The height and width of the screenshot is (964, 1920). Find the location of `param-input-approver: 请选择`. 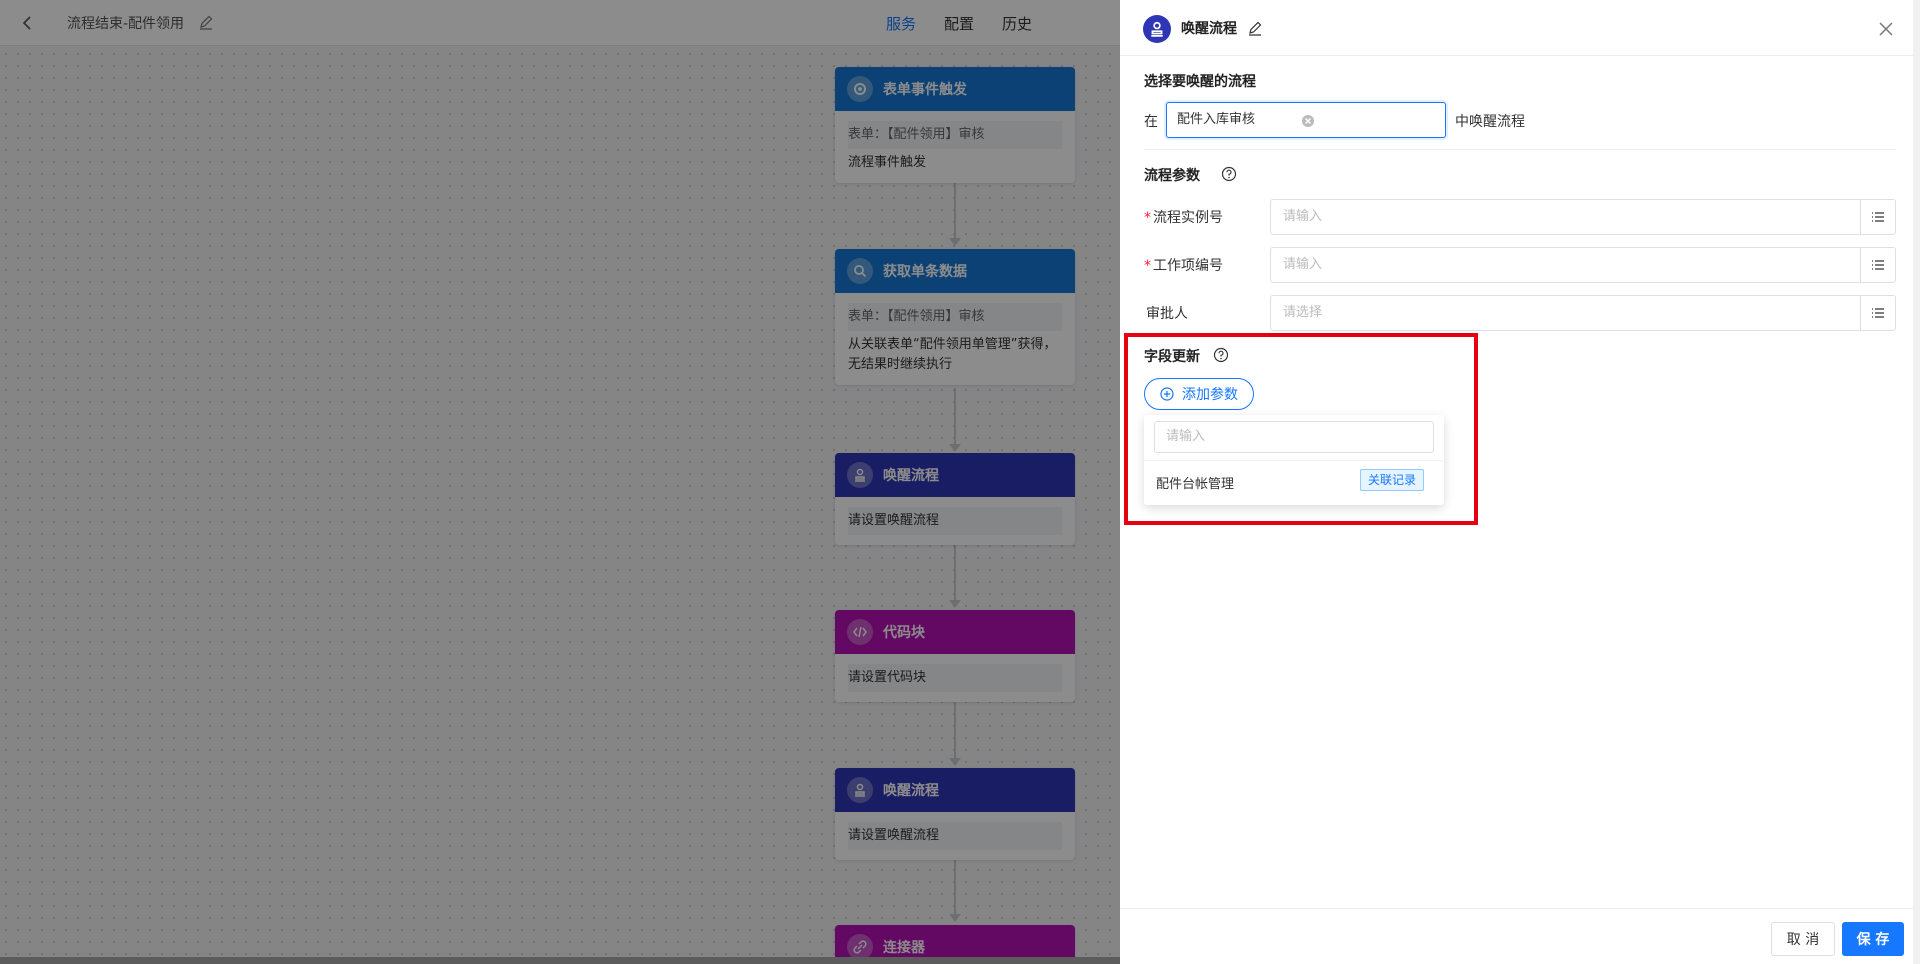

param-input-approver: 请选择 is located at coordinates (1565, 313).